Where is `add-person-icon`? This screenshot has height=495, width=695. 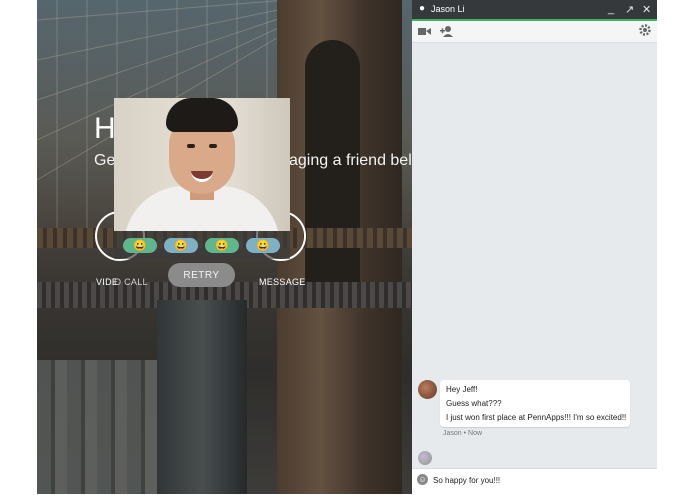
add-person-icon is located at coordinates (447, 31).